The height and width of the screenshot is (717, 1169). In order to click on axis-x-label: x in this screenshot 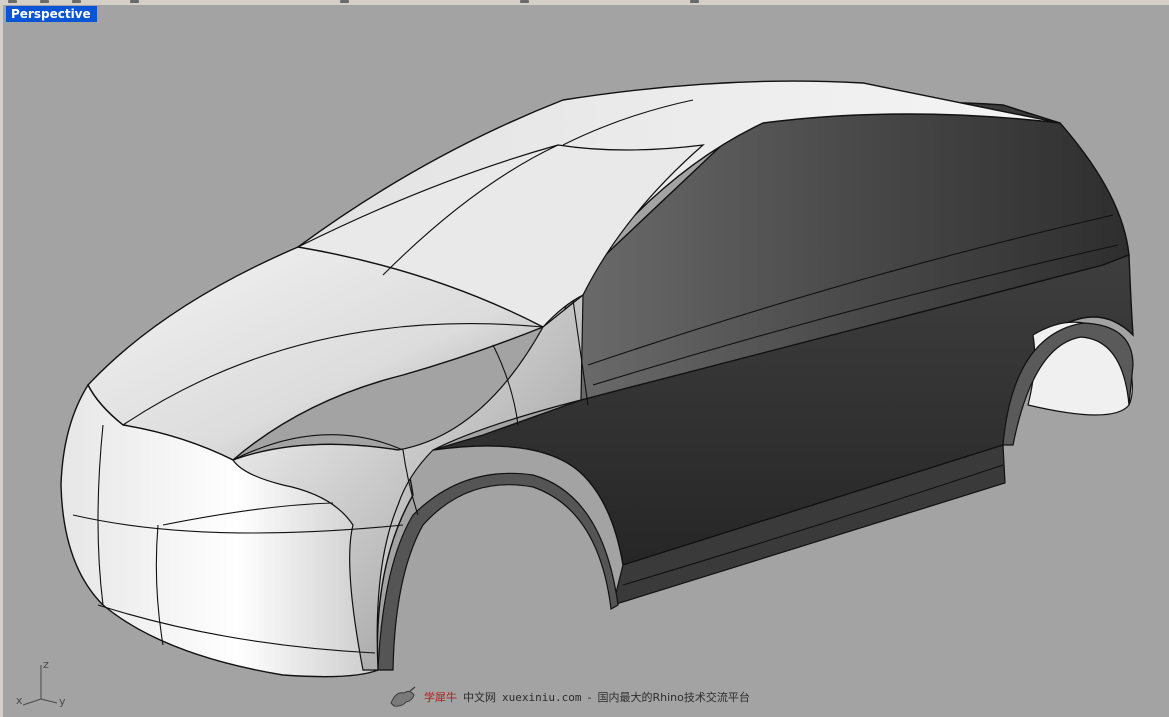, I will do `click(19, 700)`.